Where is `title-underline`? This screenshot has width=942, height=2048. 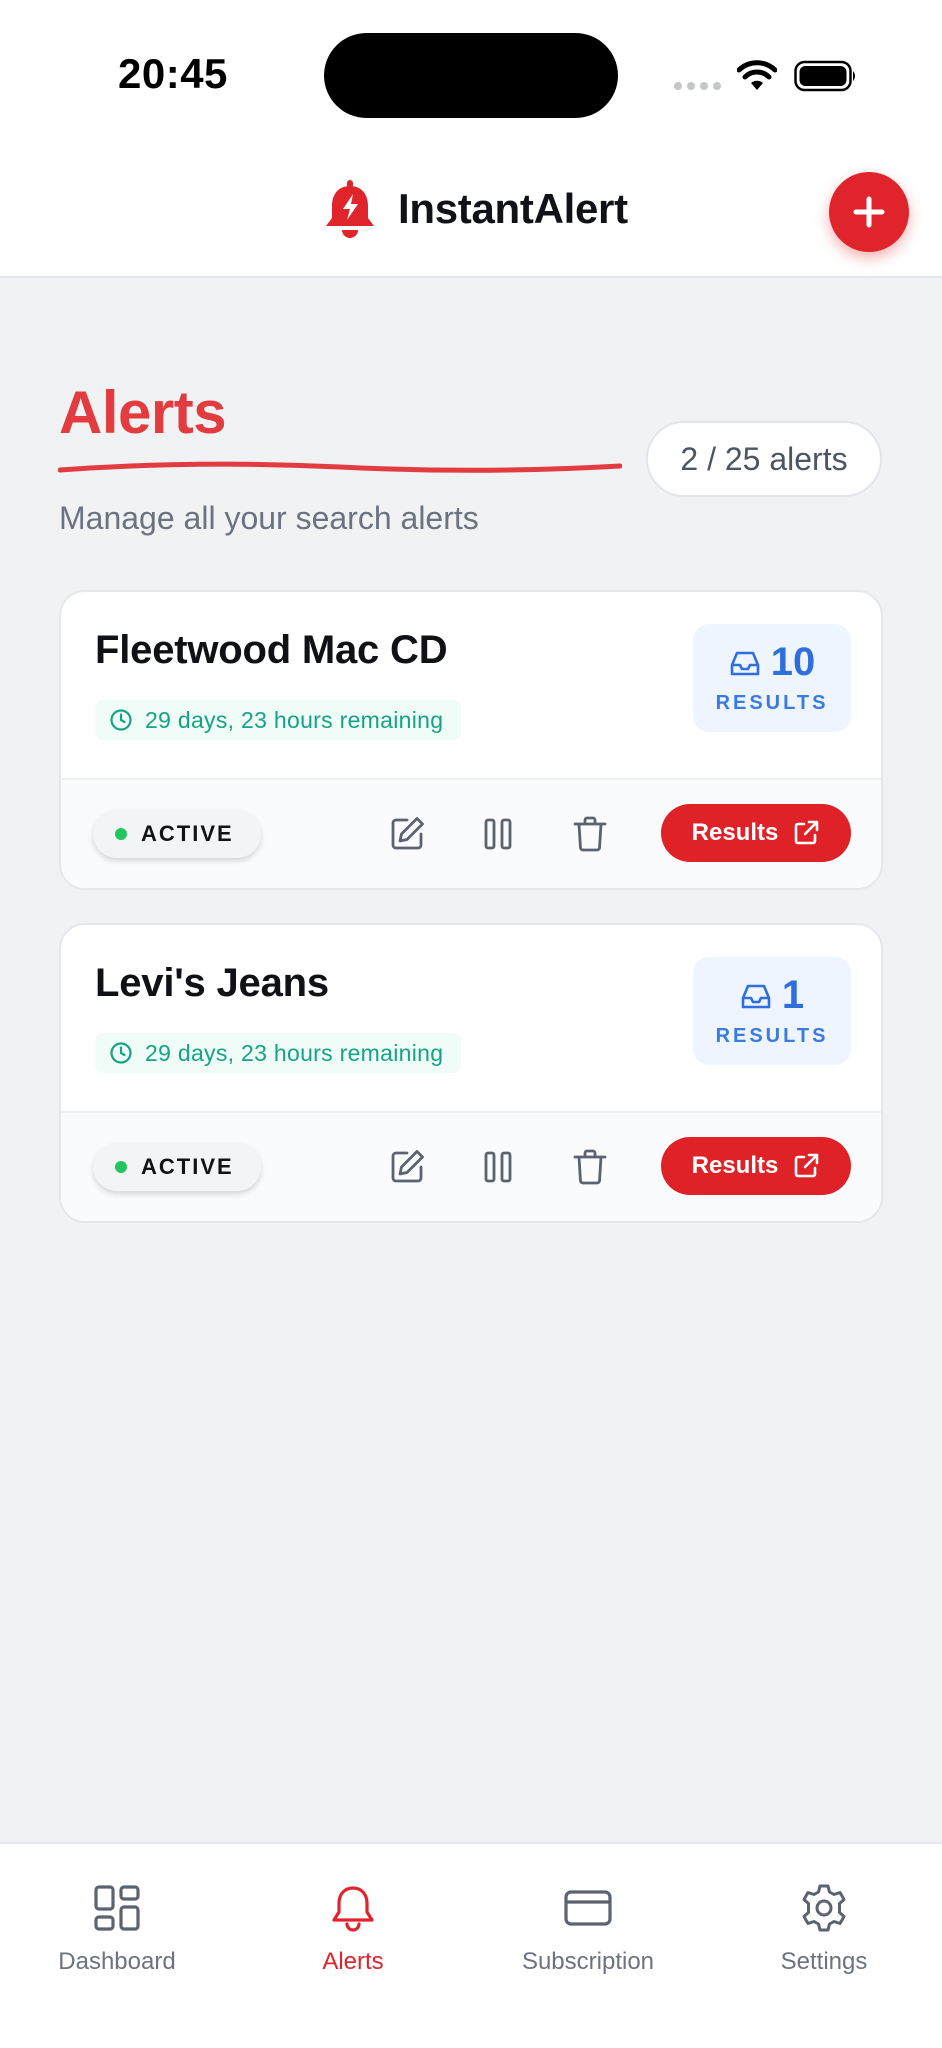 title-underline is located at coordinates (340, 467).